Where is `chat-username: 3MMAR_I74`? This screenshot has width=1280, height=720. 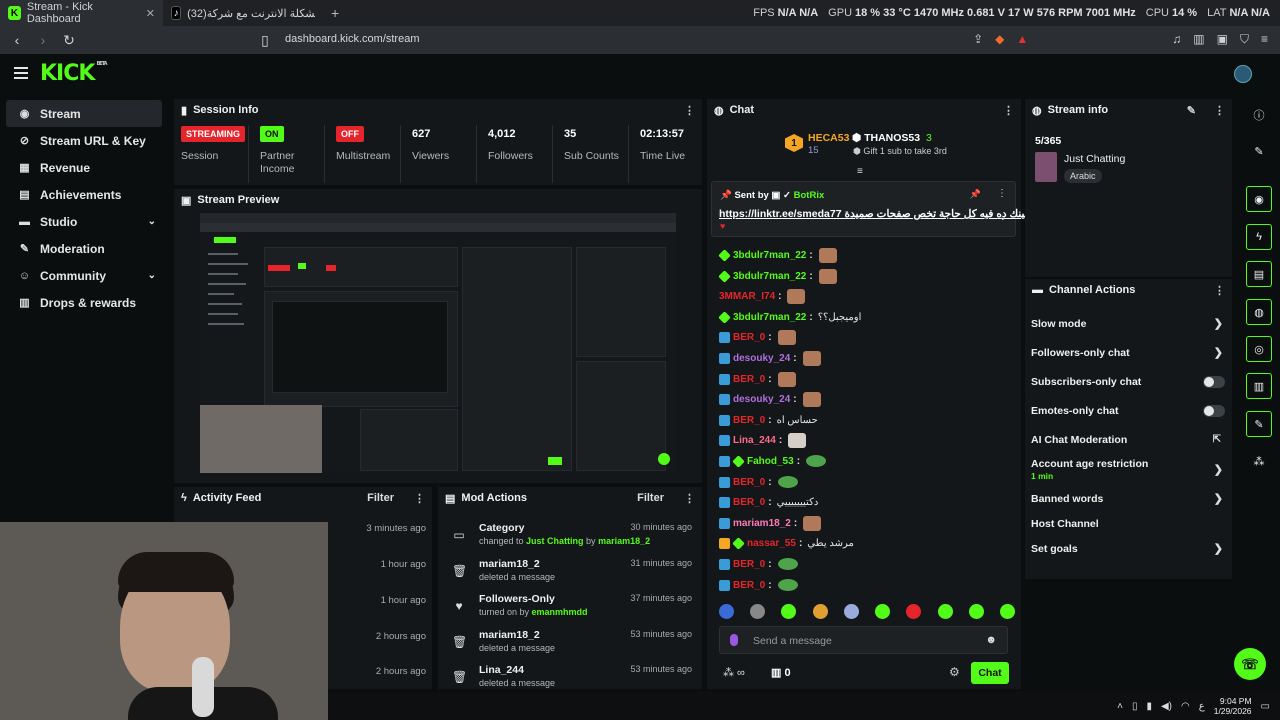
chat-username: 3MMAR_I74 is located at coordinates (747, 296).